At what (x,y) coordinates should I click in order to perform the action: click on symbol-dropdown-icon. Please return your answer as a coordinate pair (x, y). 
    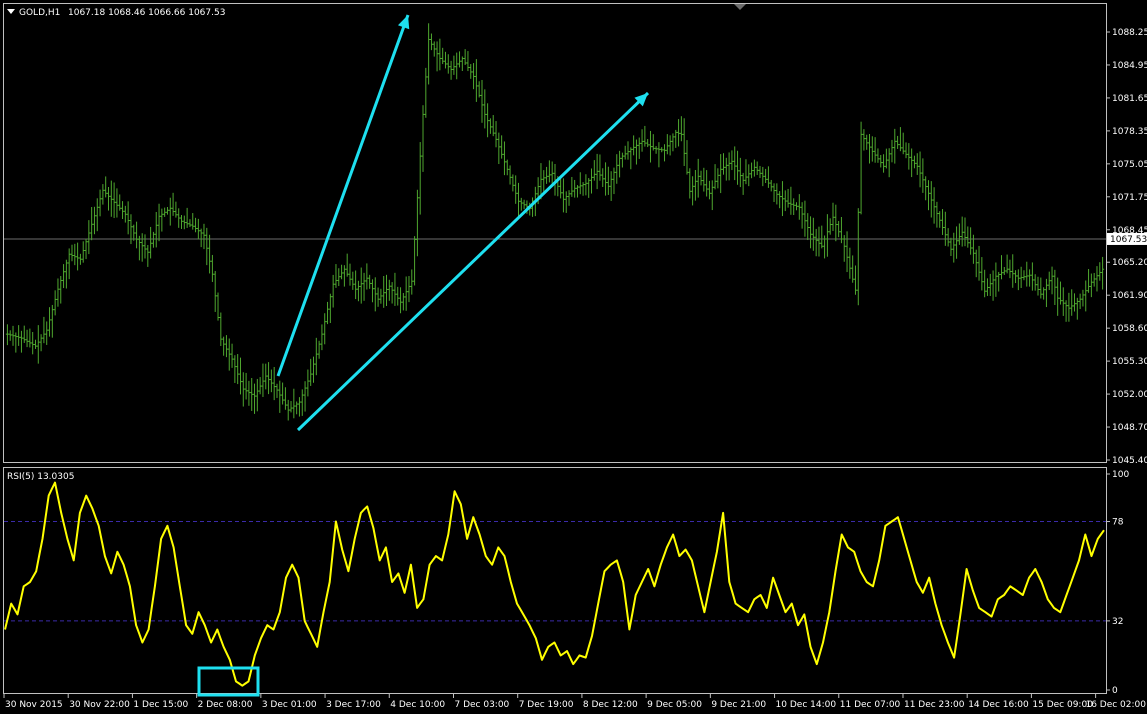
    Looking at the image, I should click on (11, 11).